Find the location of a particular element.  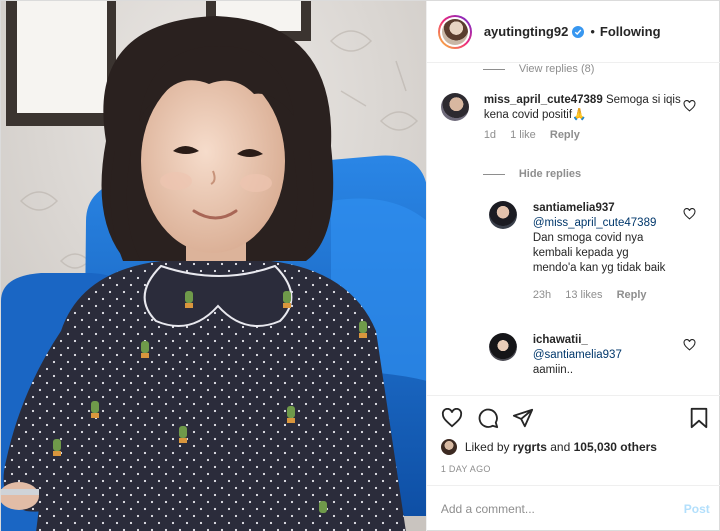

view-replies-label: View replies (8) is located at coordinates (556, 69).